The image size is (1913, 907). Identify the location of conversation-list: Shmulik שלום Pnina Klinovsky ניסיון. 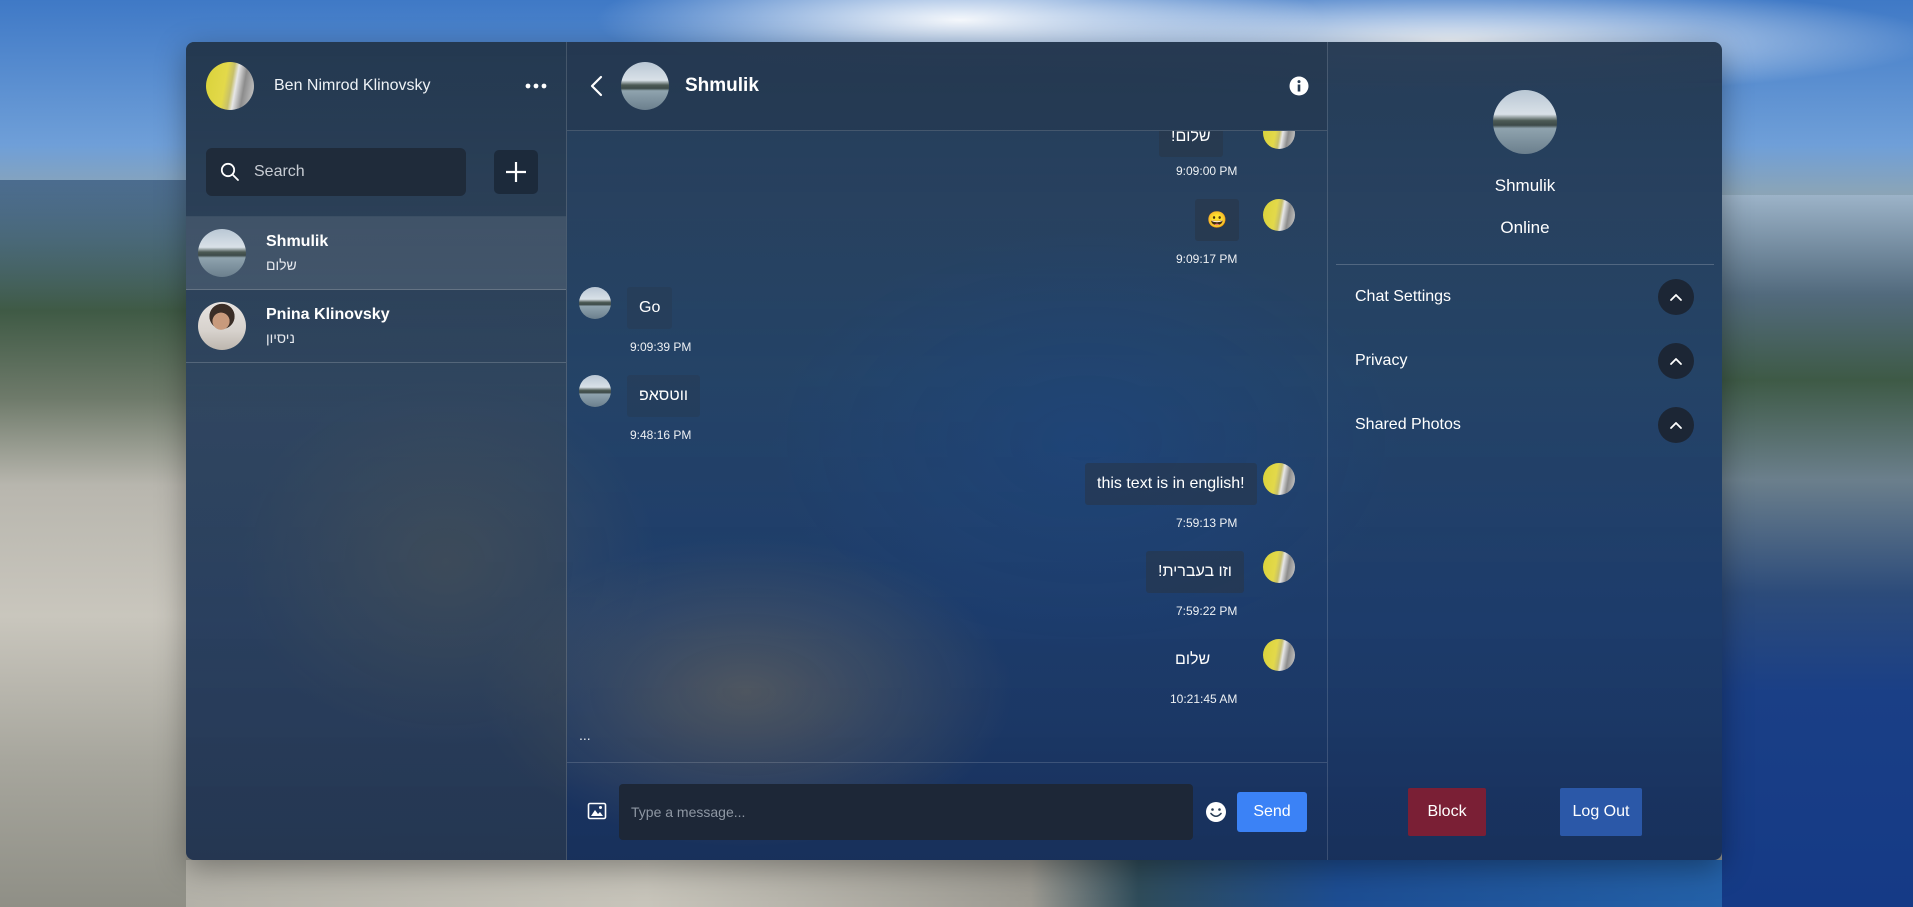
(376, 289).